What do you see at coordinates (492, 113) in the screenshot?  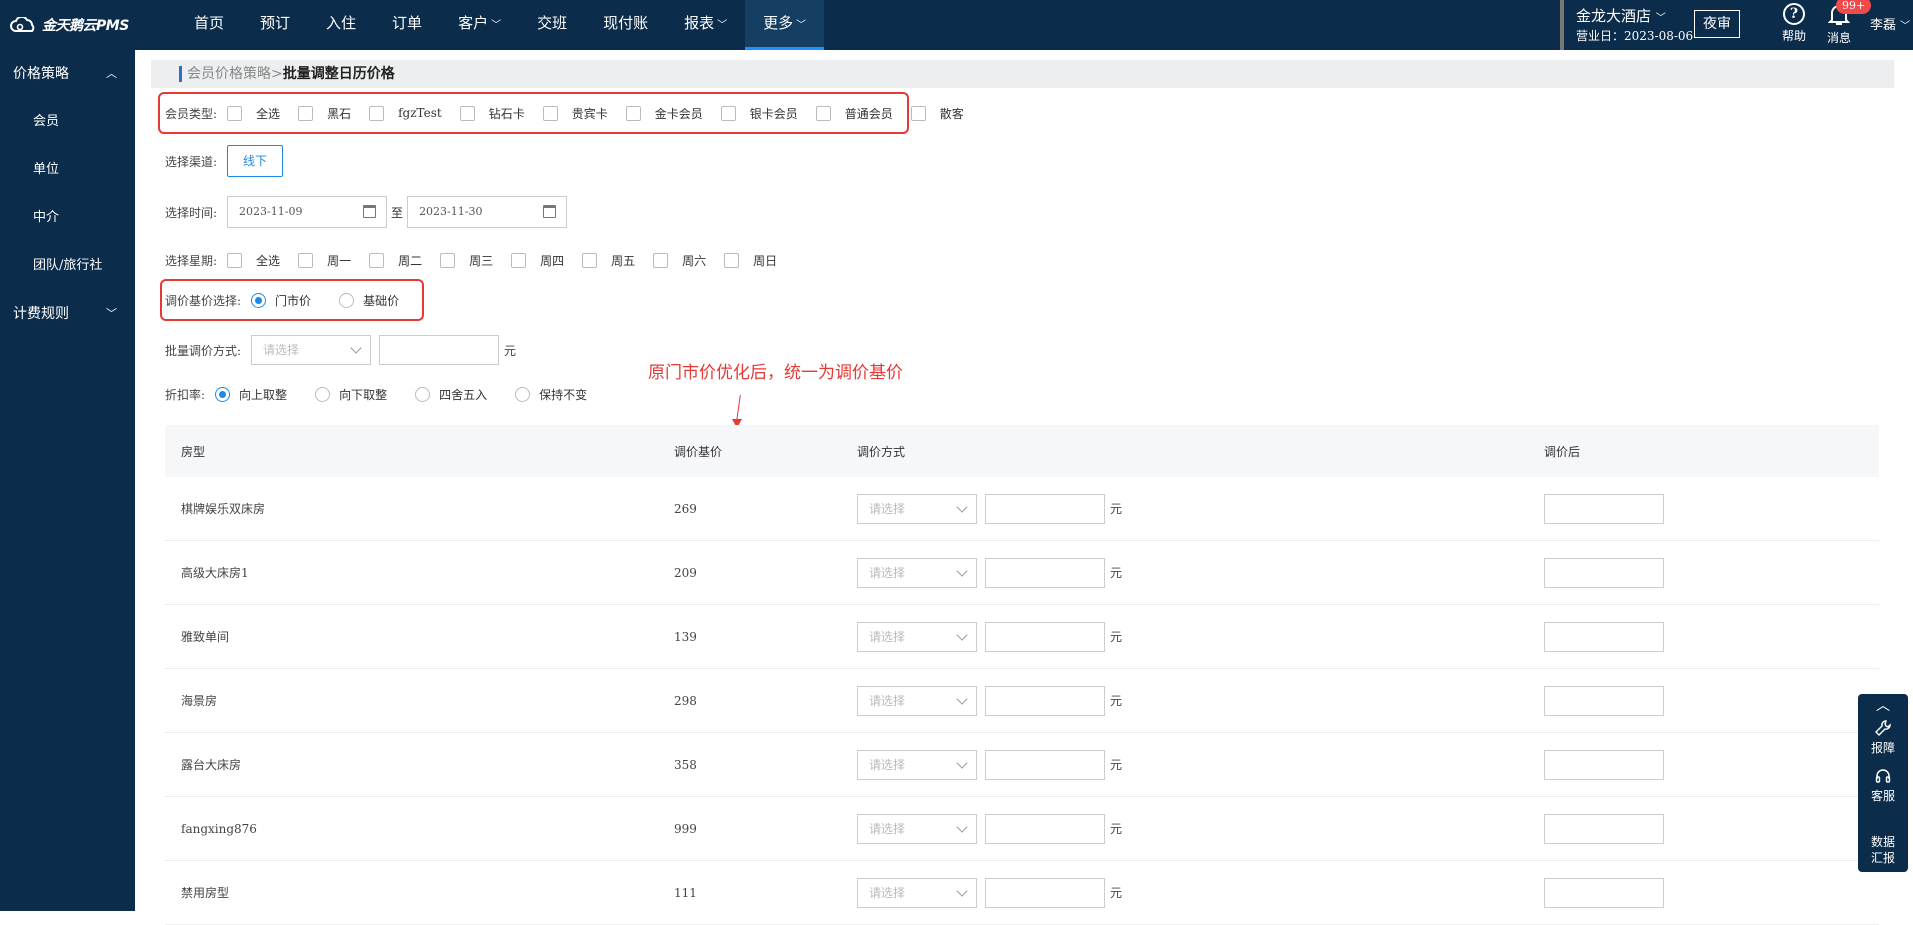 I see `member-type-checkbox-3: 钻石卡` at bounding box center [492, 113].